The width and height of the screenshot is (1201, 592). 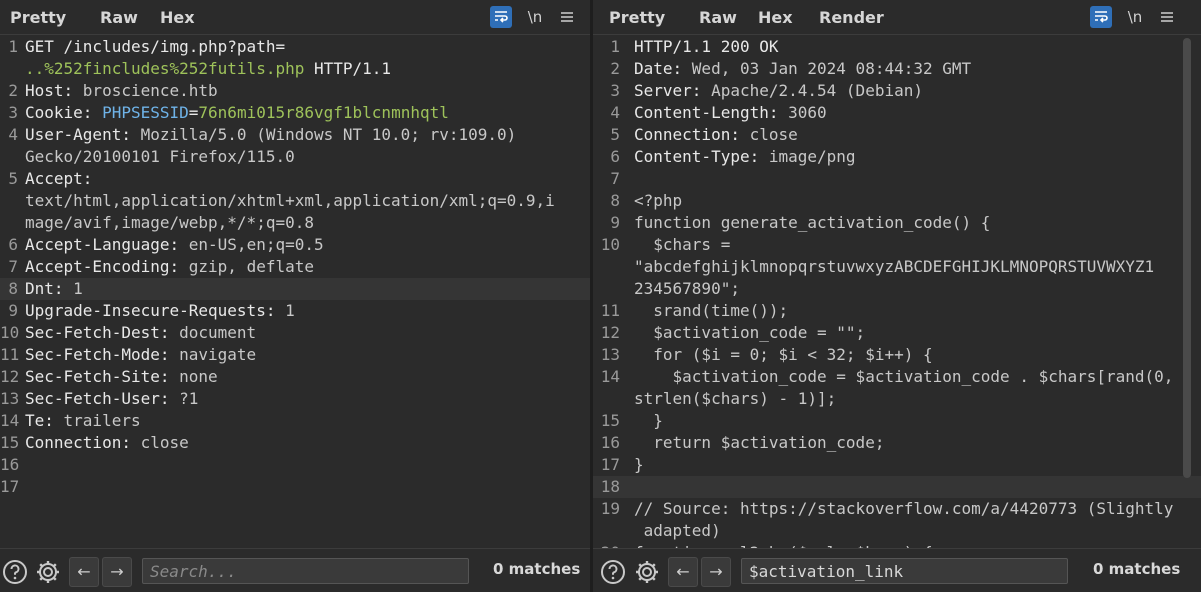 I want to click on code-line: 11 Sec-Fetch-Mode: navigate, so click(x=295, y=355).